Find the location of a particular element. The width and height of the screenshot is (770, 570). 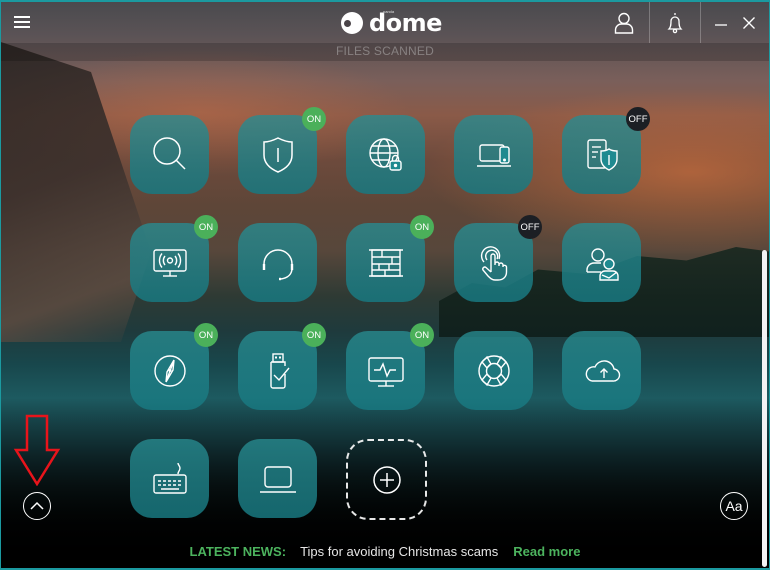

news-label: LATEST NEWS: is located at coordinates (238, 551).